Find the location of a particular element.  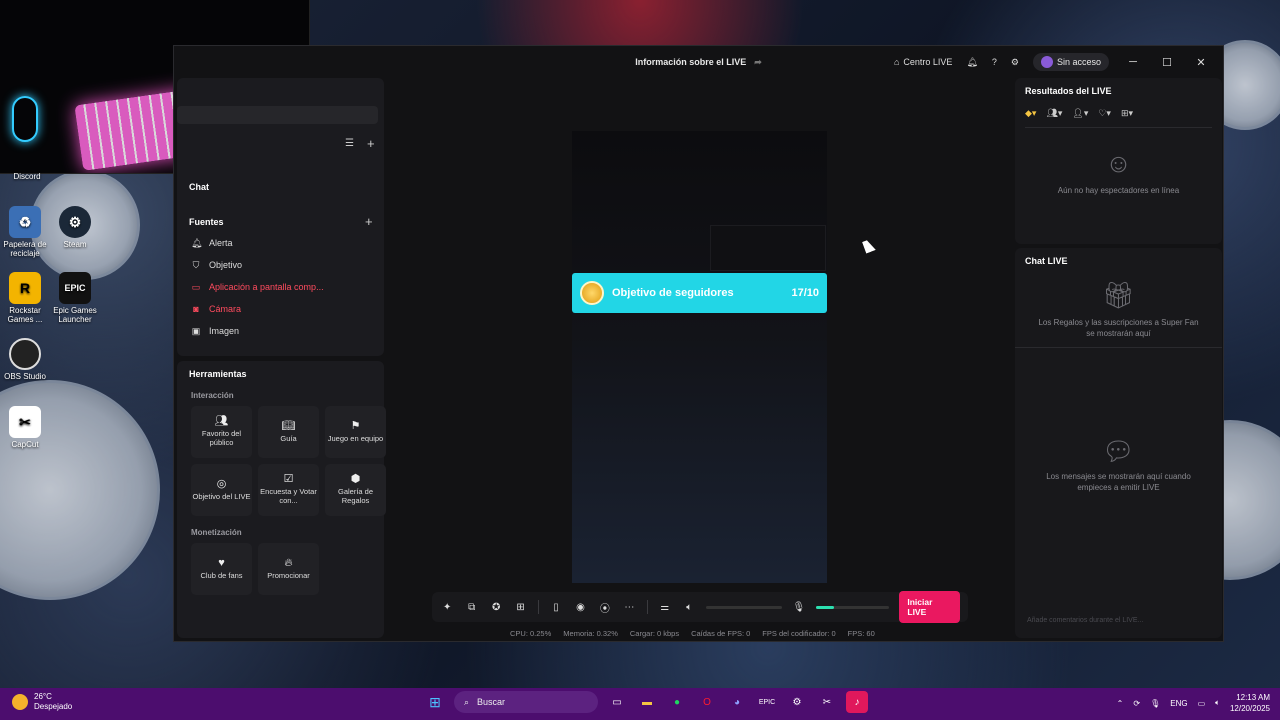

close-button: ✕ is located at coordinates (1201, 62).